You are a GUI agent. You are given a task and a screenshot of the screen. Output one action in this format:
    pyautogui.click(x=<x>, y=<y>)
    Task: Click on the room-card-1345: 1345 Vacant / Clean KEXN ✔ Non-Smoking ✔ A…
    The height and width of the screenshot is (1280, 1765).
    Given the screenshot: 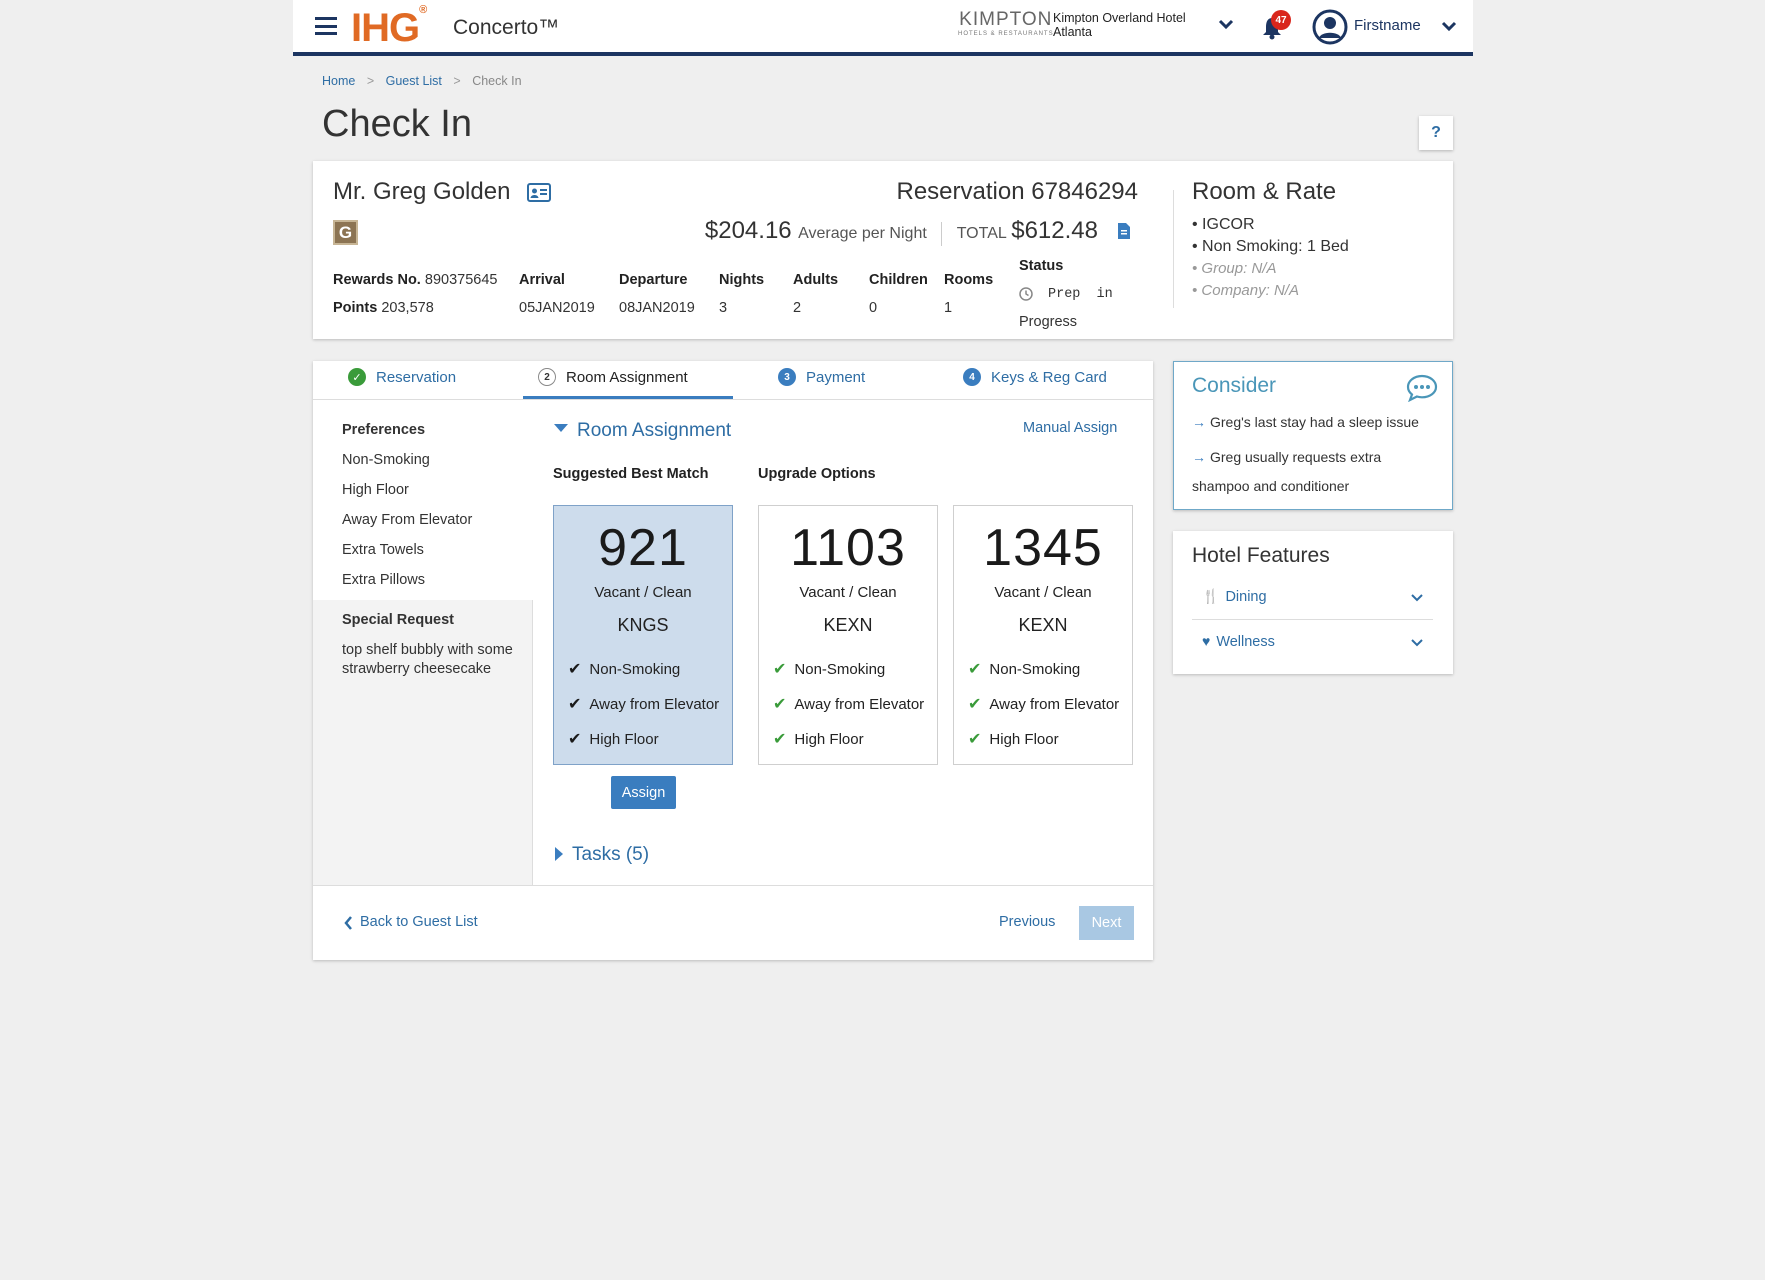 What is the action you would take?
    pyautogui.click(x=1043, y=635)
    